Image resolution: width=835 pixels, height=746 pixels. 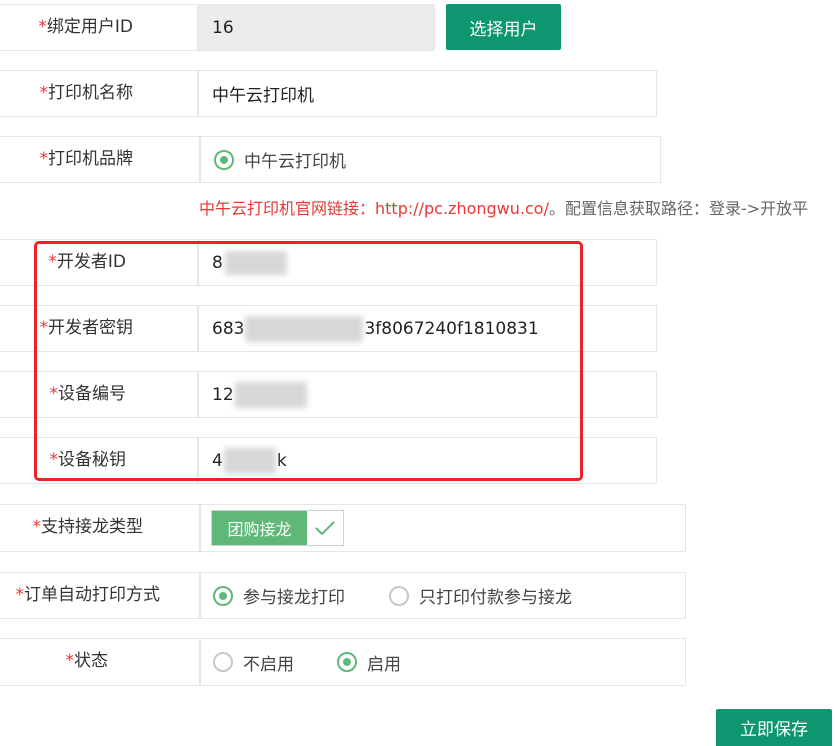 I want to click on brand-note-text: 。配置信息获取路径：登录->开放平, so click(x=678, y=208).